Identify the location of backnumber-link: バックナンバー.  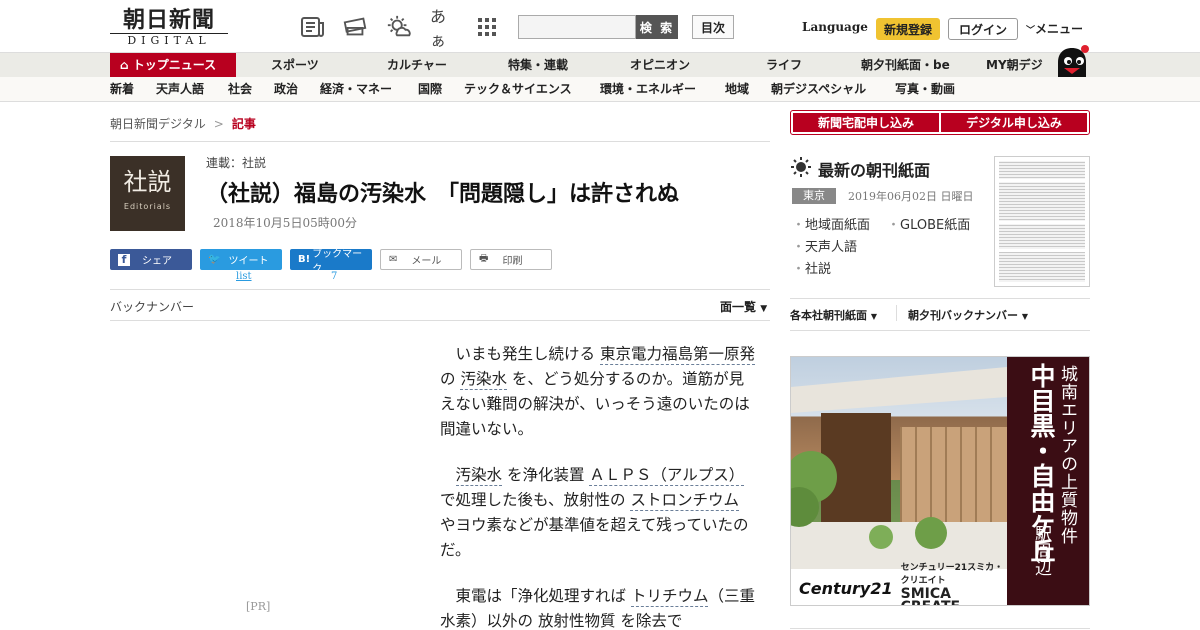
(152, 306).